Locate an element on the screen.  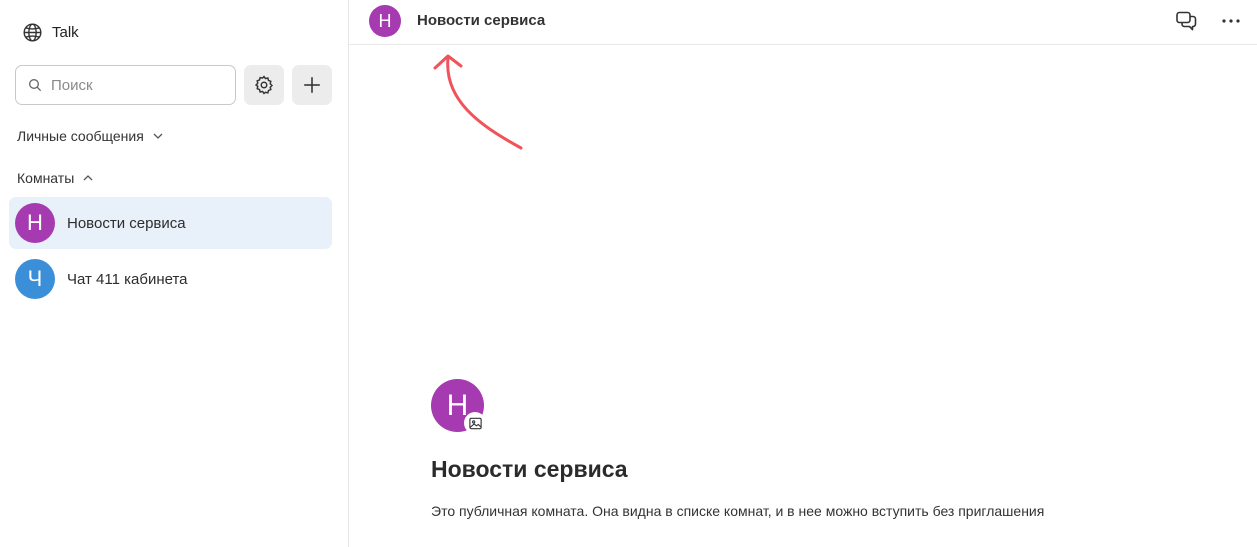
settings-button is located at coordinates (264, 85).